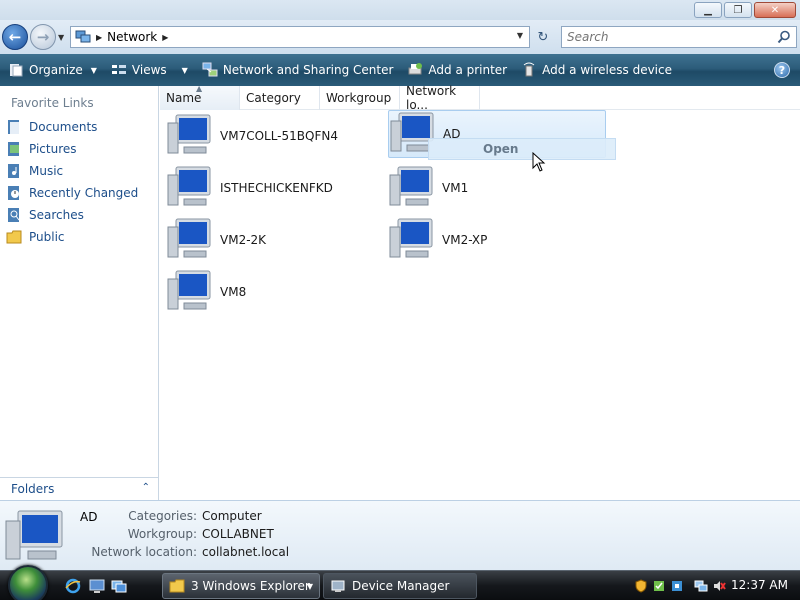 The width and height of the screenshot is (800, 600). I want to click on minimize-button: ▁, so click(708, 10).